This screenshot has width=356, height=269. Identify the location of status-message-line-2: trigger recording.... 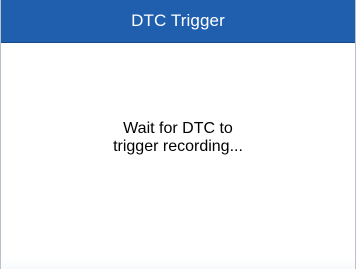
(178, 146).